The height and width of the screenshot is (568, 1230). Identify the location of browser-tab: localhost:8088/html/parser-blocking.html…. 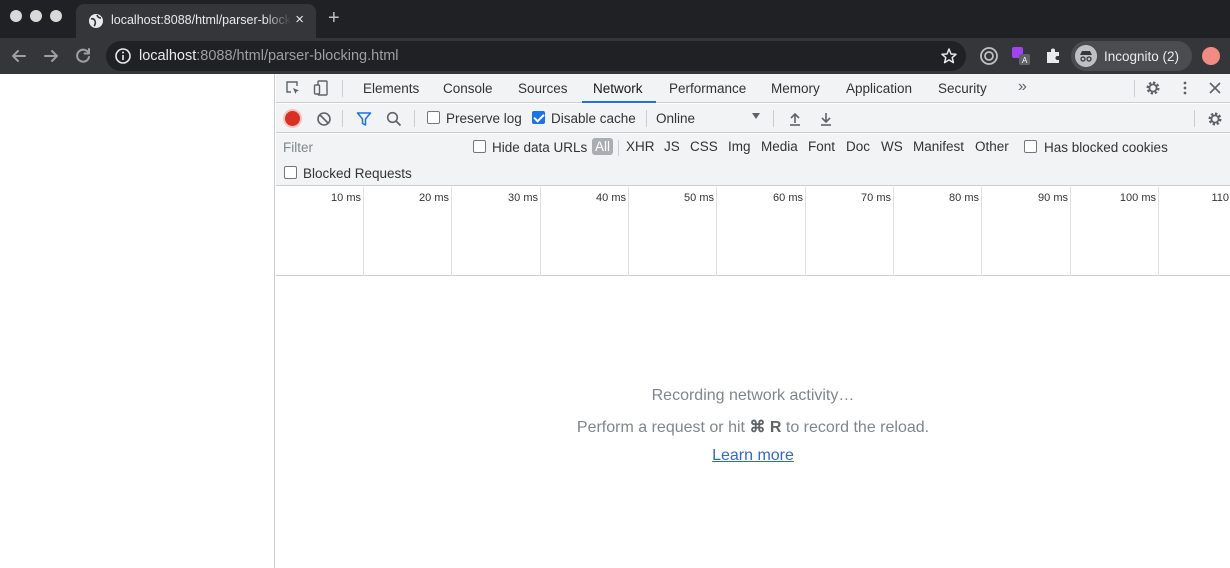
(196, 21).